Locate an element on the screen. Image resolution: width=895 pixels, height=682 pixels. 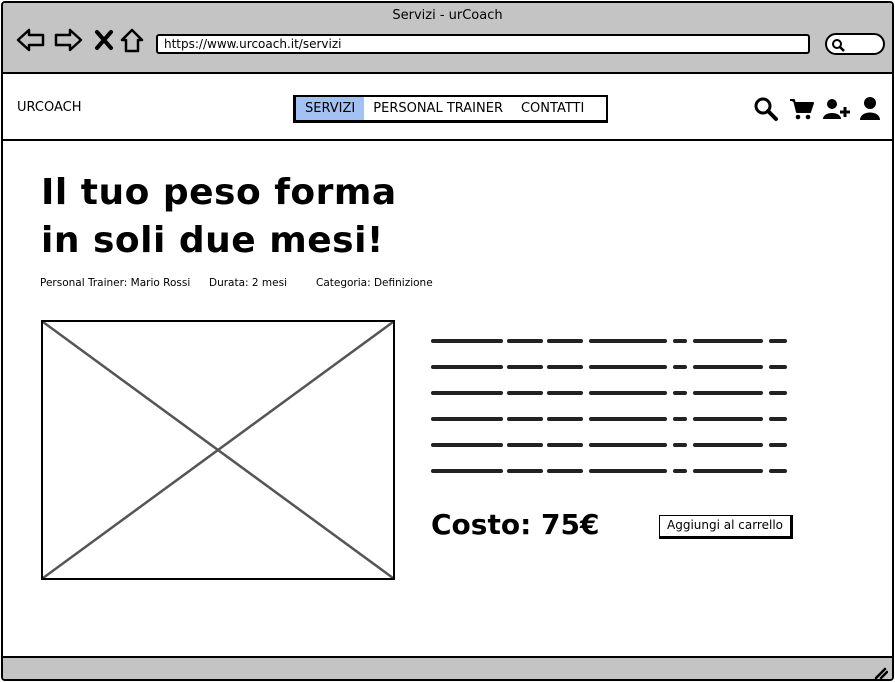
brand-logo: URCOACH is located at coordinates (49, 107).